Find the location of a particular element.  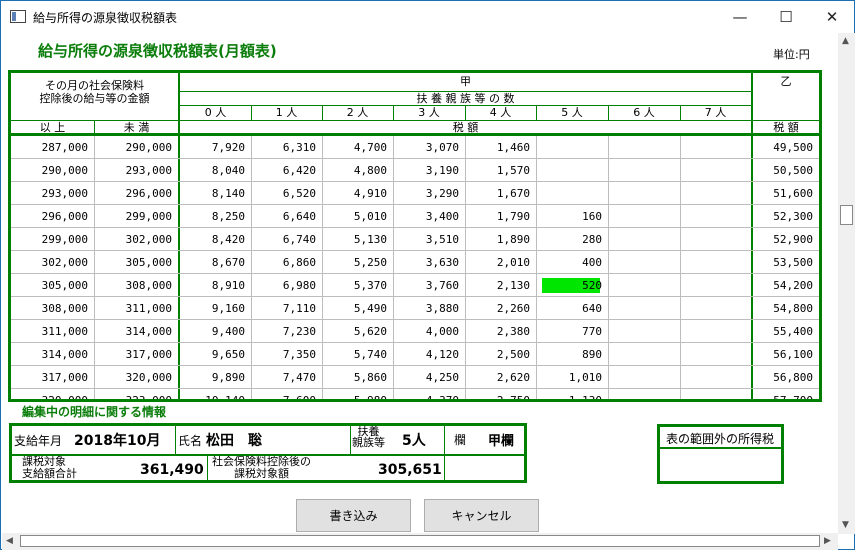

table-cell: 6,860 is located at coordinates (286, 262).